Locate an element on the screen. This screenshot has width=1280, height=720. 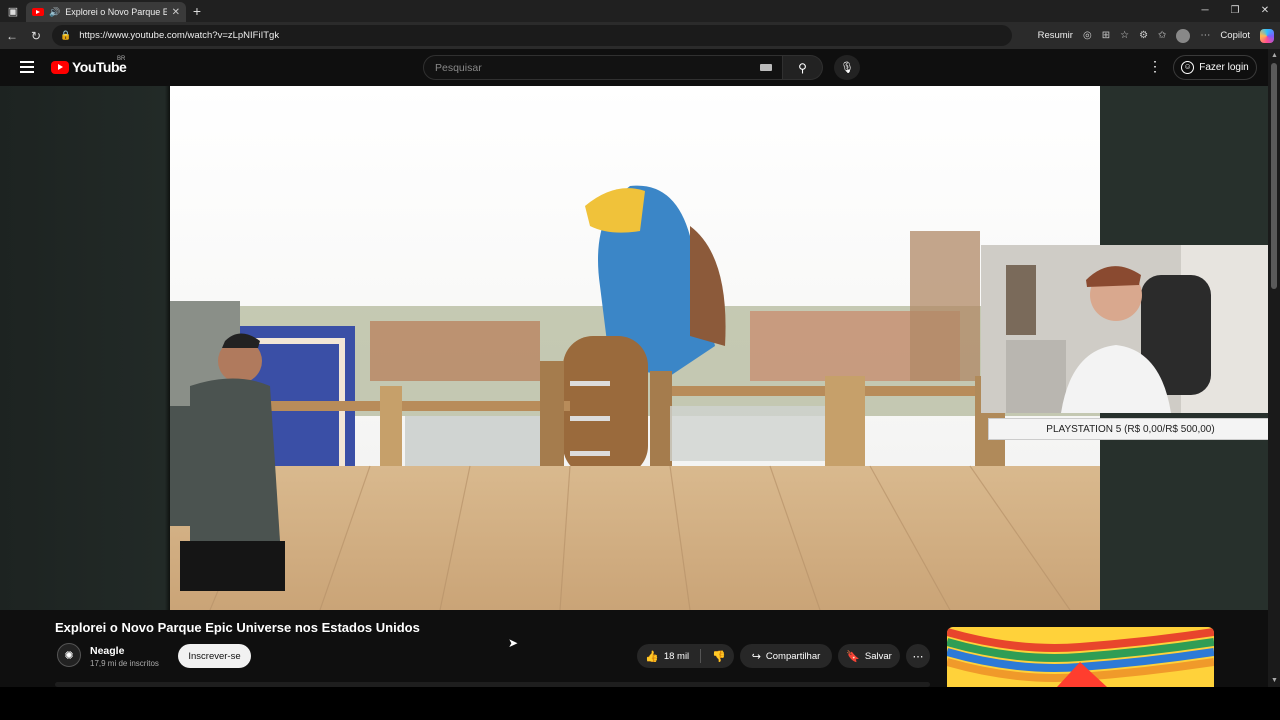
copilot-button: Copilot is located at coordinates (1235, 35).